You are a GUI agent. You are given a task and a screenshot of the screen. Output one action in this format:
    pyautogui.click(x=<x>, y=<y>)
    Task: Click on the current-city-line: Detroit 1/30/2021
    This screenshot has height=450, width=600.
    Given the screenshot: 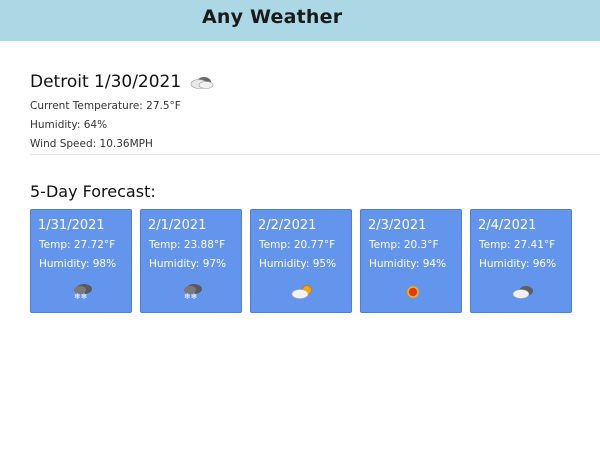 What is the action you would take?
    pyautogui.click(x=315, y=82)
    